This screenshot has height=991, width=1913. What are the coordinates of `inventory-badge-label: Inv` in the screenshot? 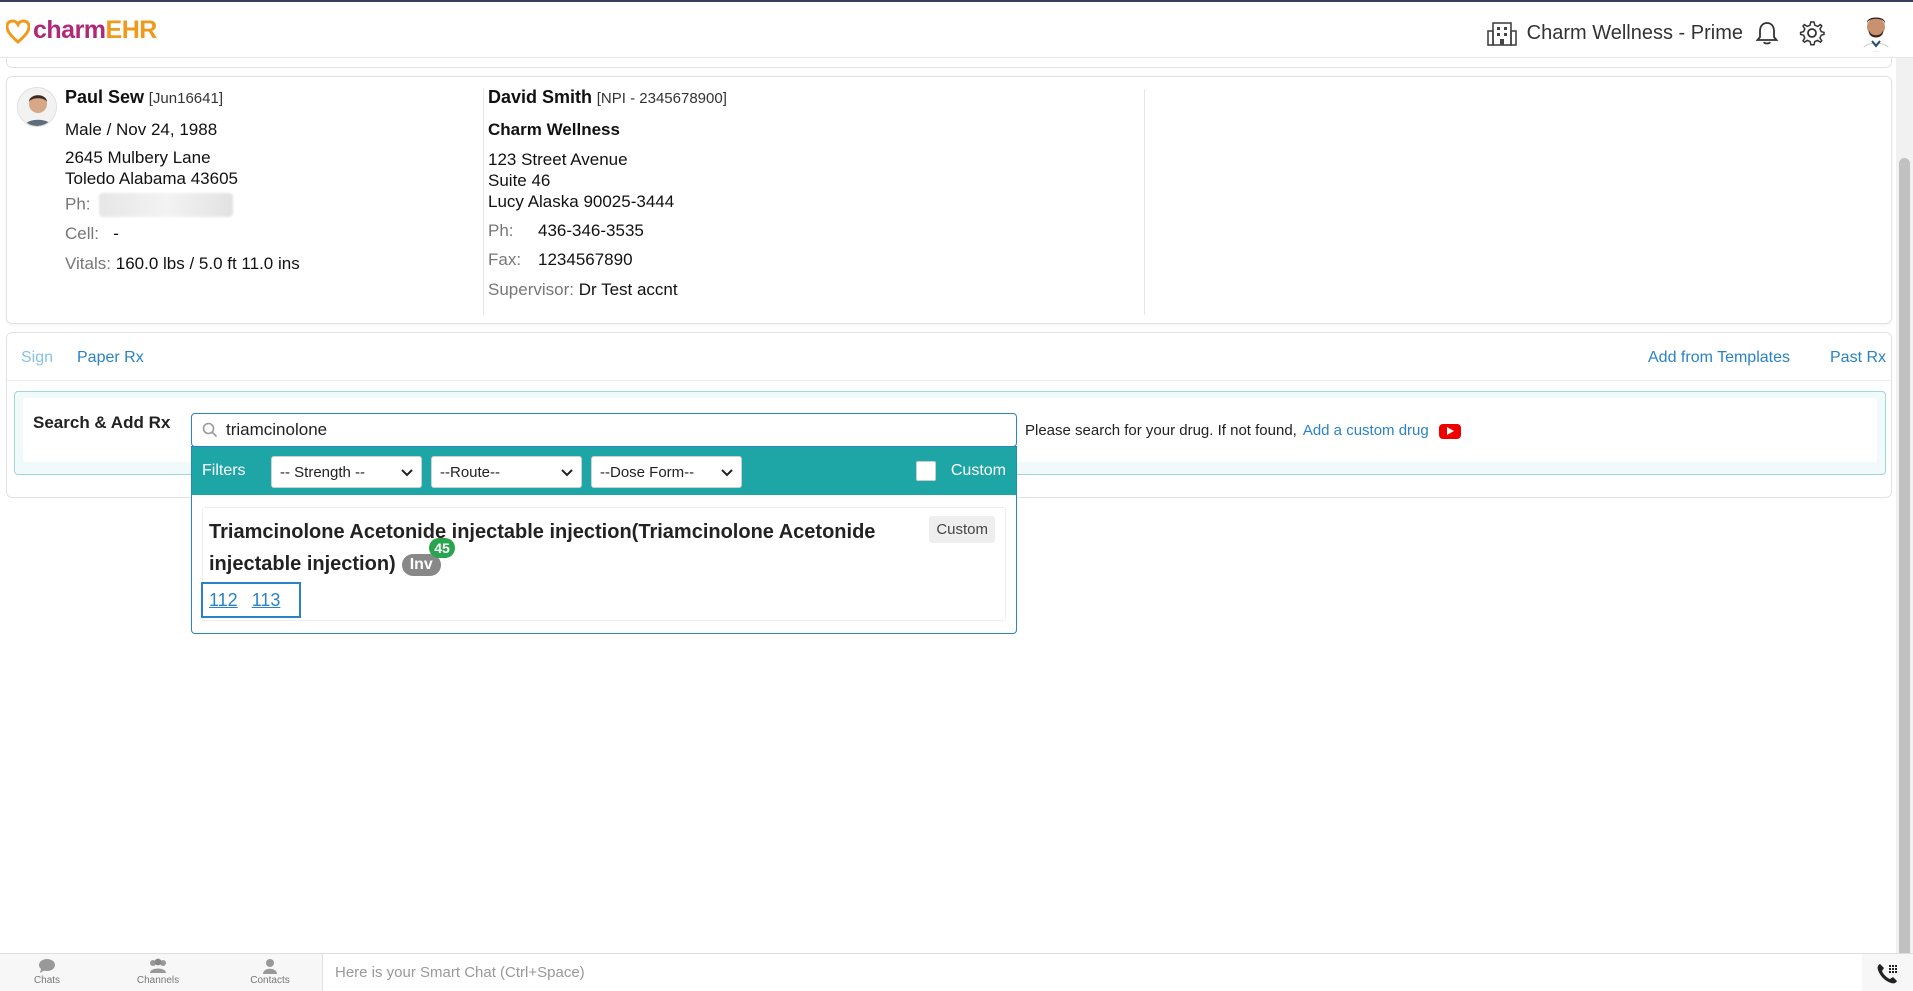 It's located at (421, 564).